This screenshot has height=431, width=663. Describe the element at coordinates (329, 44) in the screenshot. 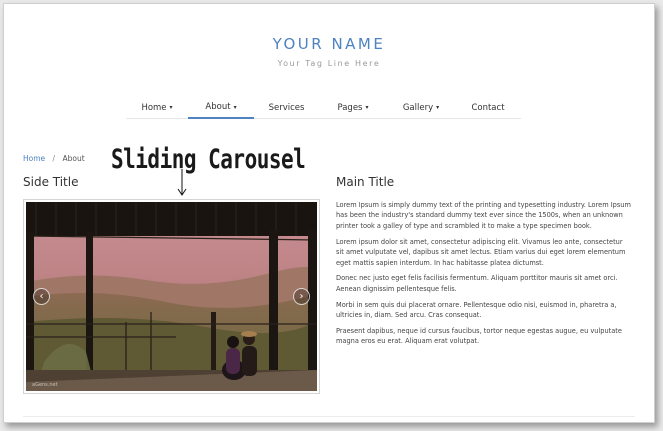

I see `site-name: YOUR NAME` at that location.